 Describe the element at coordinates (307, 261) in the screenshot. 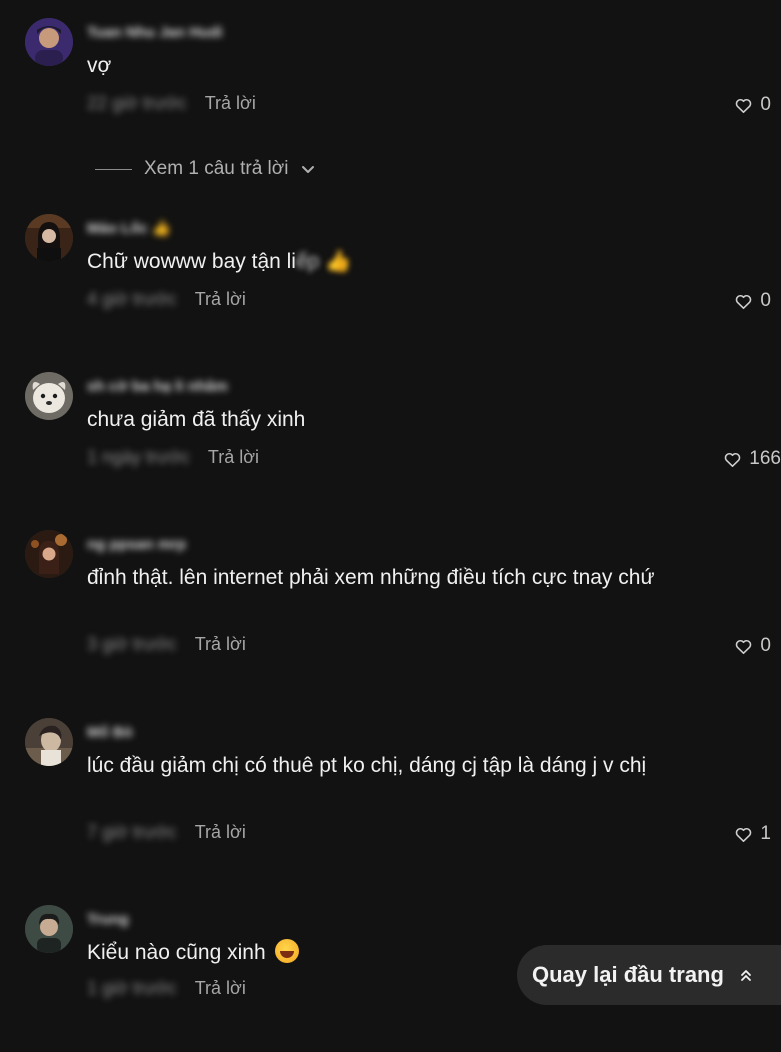

I see `hidden-text: ếp` at that location.